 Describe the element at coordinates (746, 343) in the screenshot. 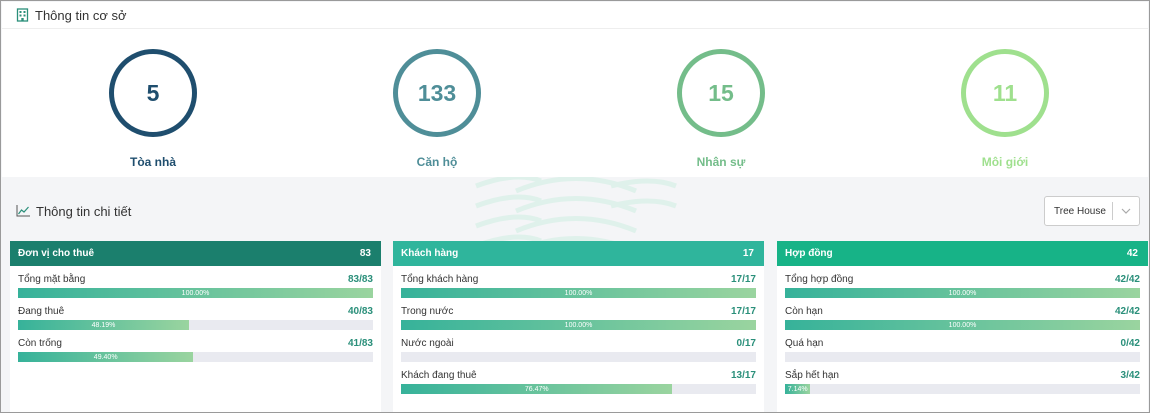

I see `row-value: 0/17` at that location.